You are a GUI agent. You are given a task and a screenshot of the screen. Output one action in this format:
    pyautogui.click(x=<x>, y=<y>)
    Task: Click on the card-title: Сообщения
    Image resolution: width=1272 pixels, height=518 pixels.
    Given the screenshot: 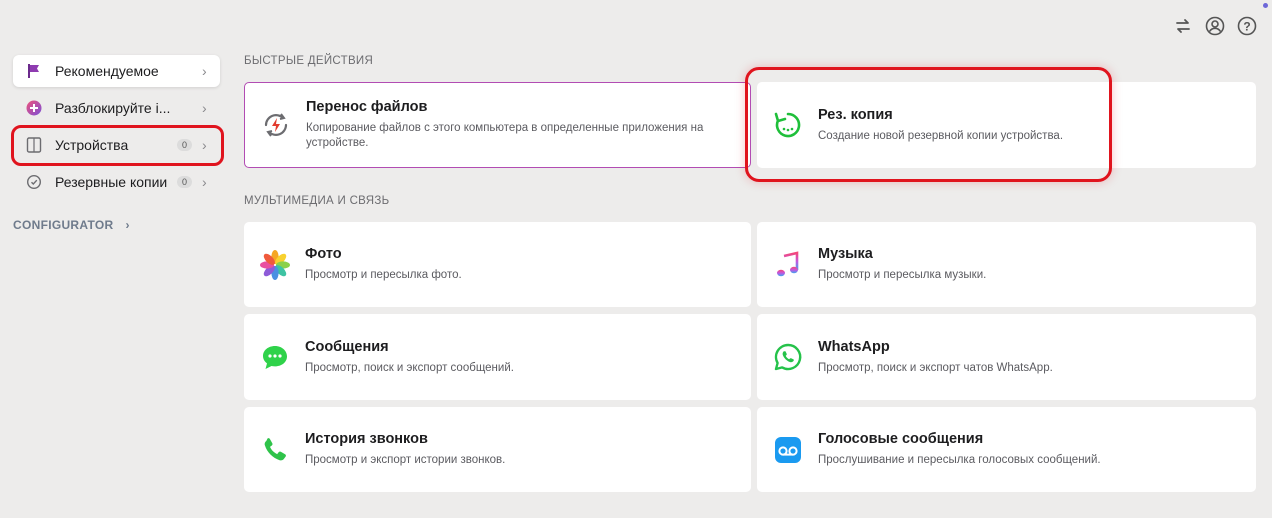 What is the action you would take?
    pyautogui.click(x=347, y=346)
    